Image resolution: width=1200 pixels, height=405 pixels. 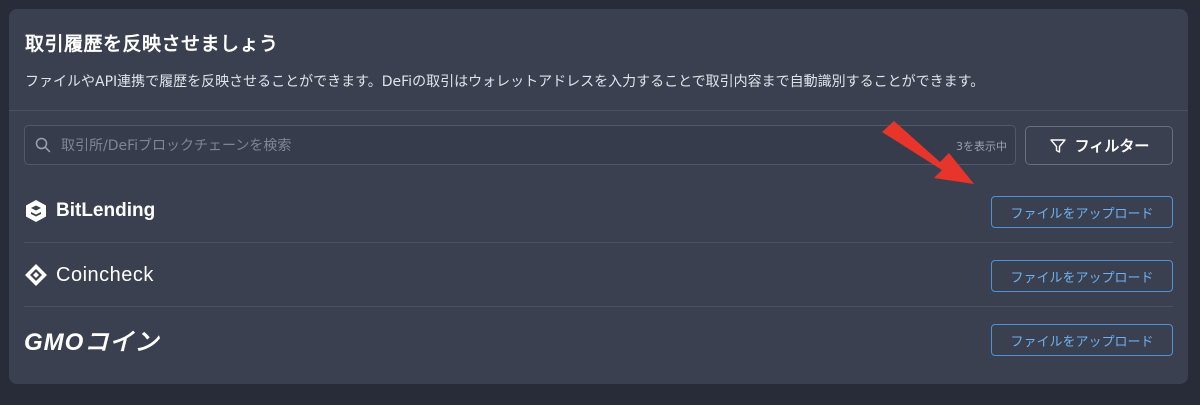 I want to click on filter-icon, so click(x=1057, y=145).